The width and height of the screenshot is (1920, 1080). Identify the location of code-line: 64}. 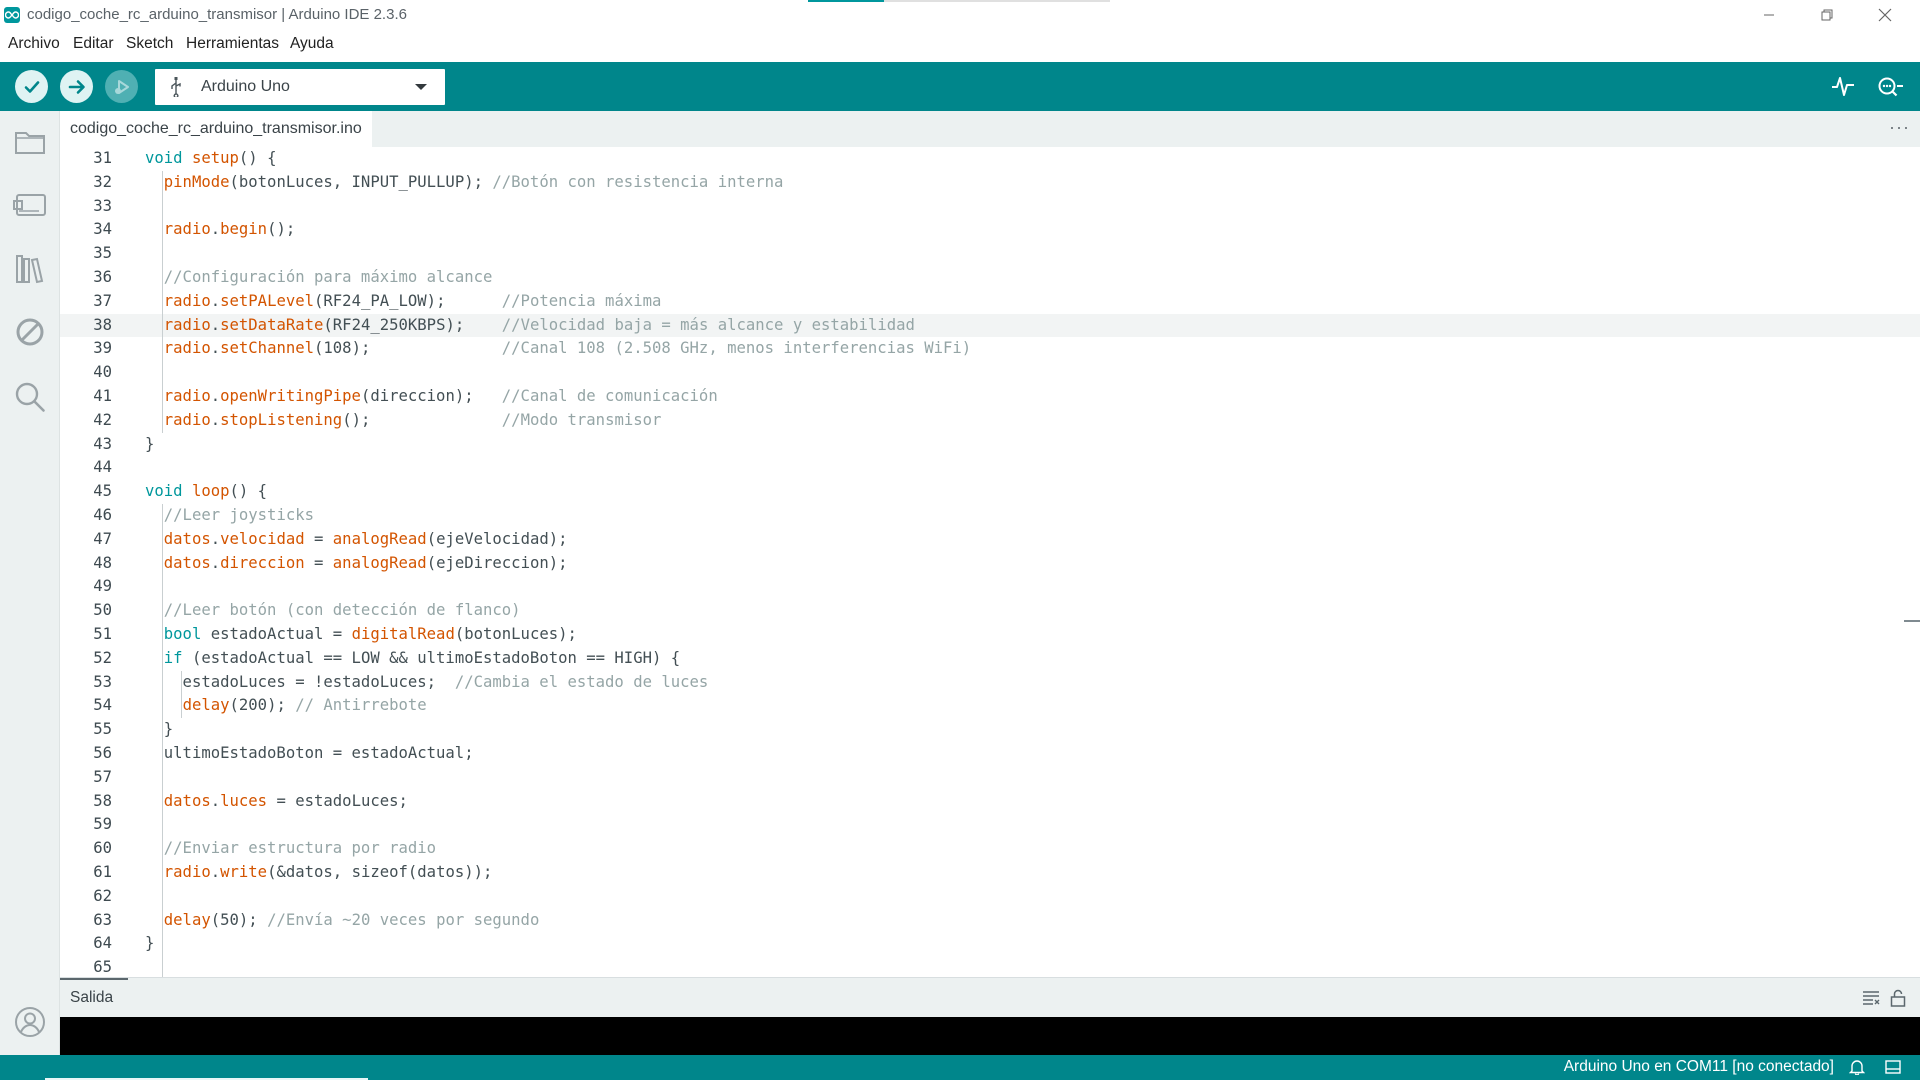
(990, 944).